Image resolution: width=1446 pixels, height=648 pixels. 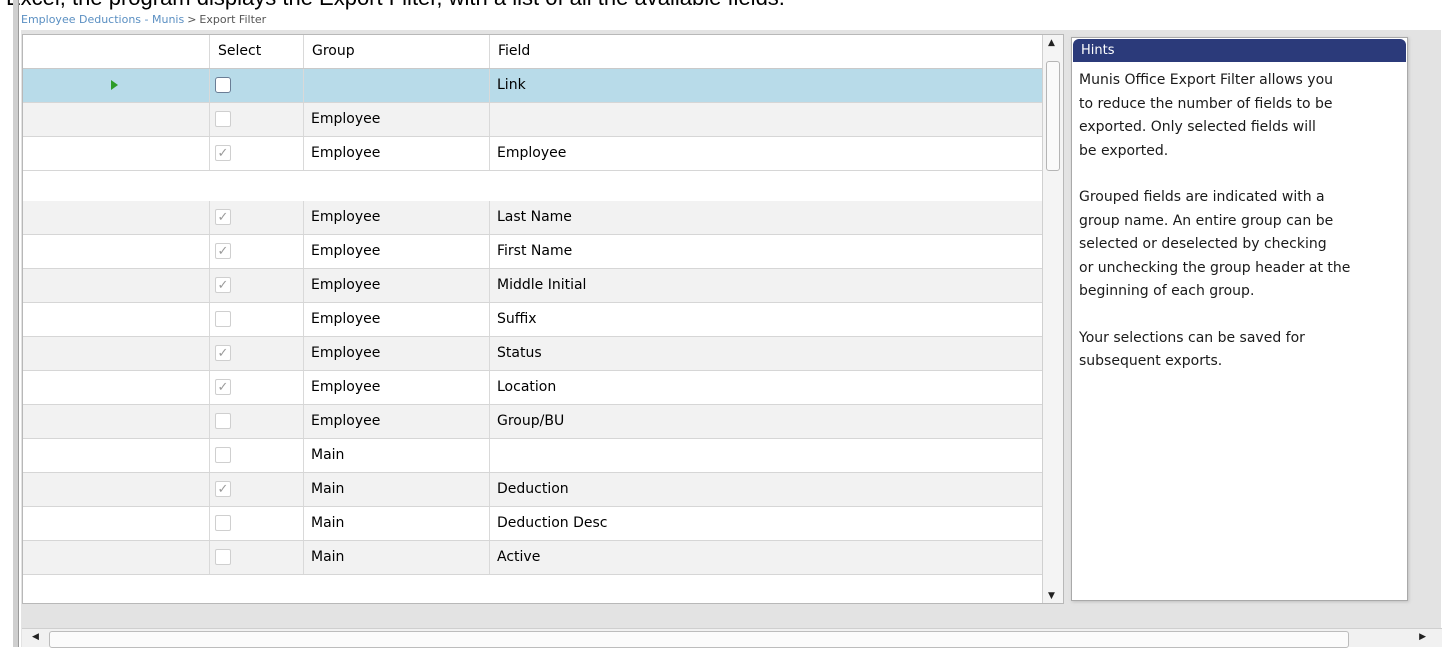 I want to click on scroll-up-icon: ▲, so click(x=1051, y=43).